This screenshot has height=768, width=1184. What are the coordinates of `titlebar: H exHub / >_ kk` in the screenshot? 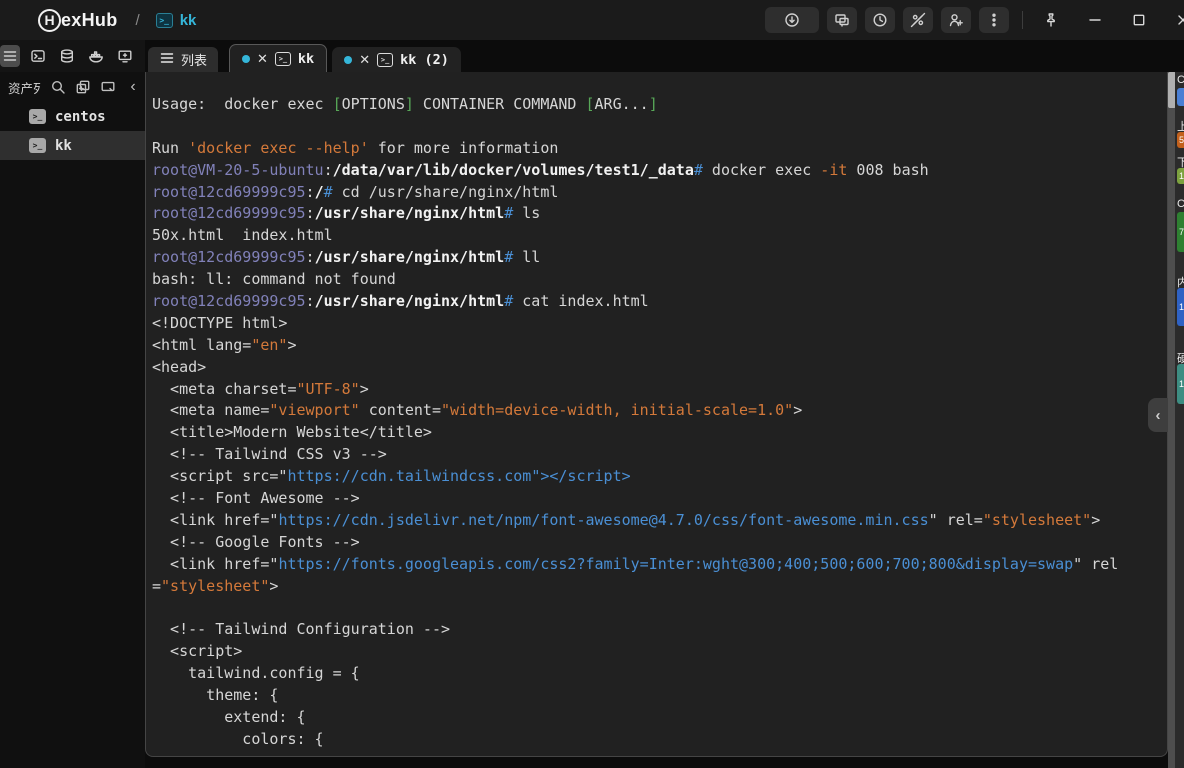 It's located at (592, 20).